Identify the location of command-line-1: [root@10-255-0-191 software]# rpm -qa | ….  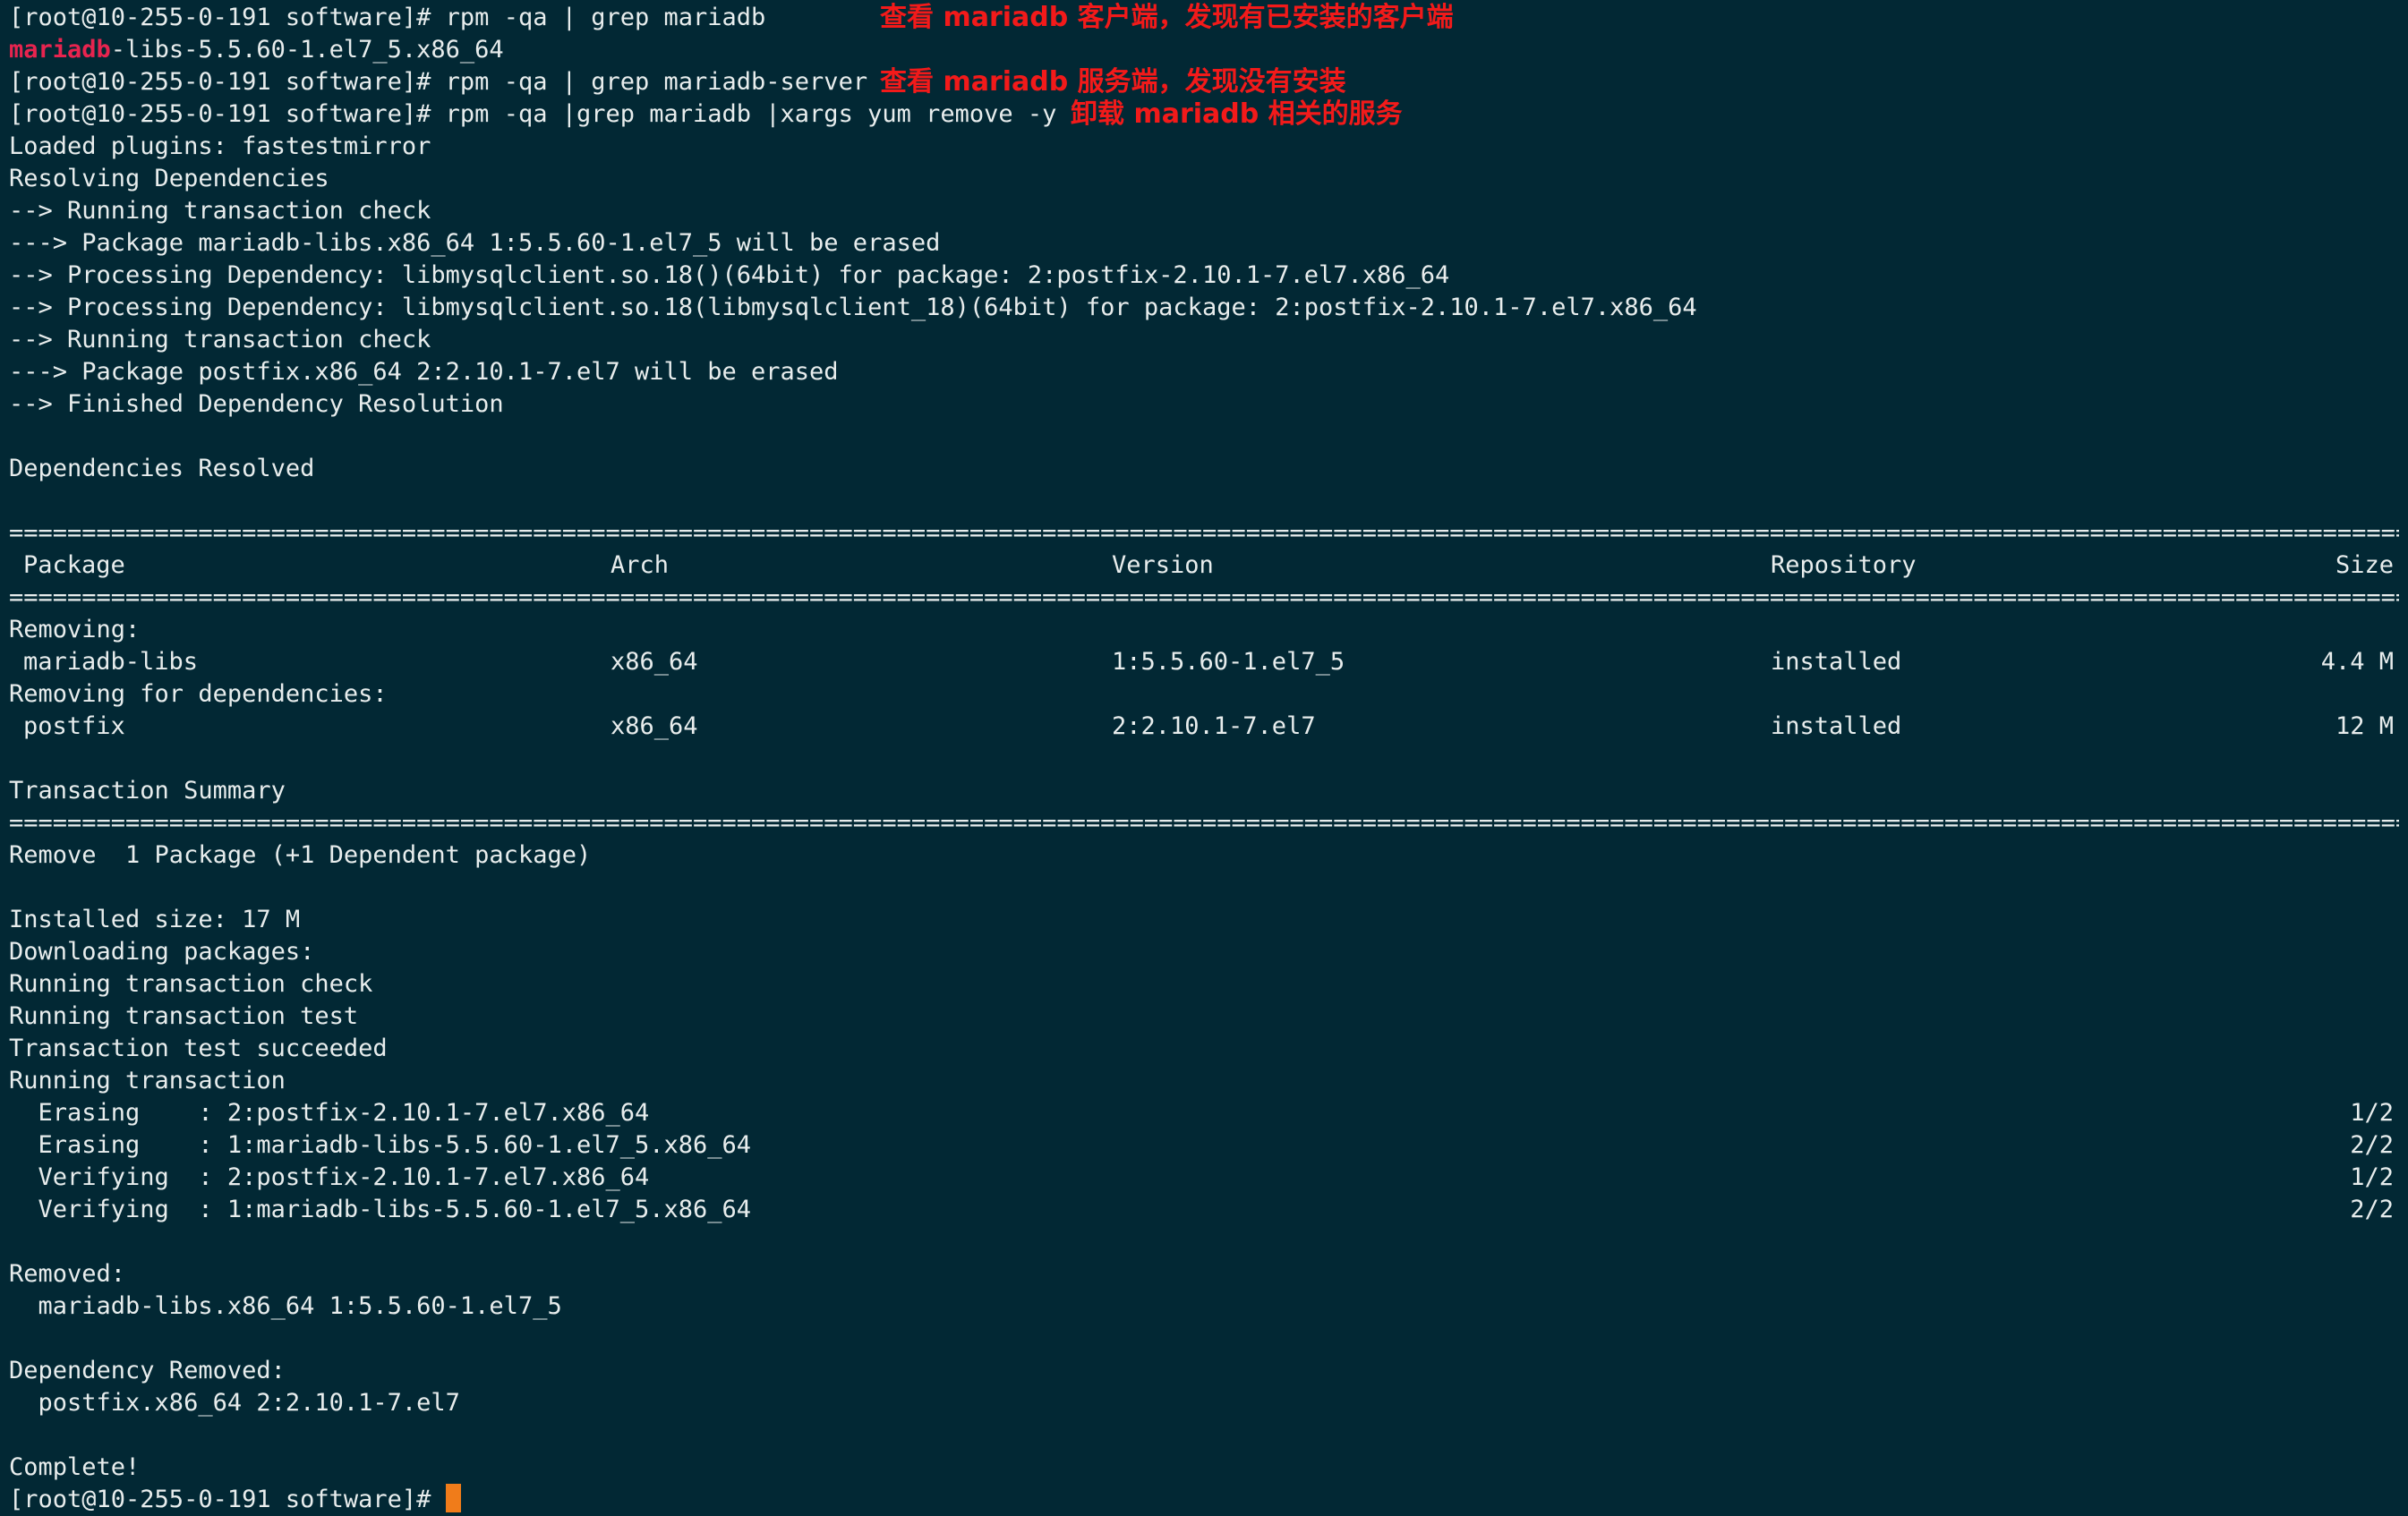
(1208, 18).